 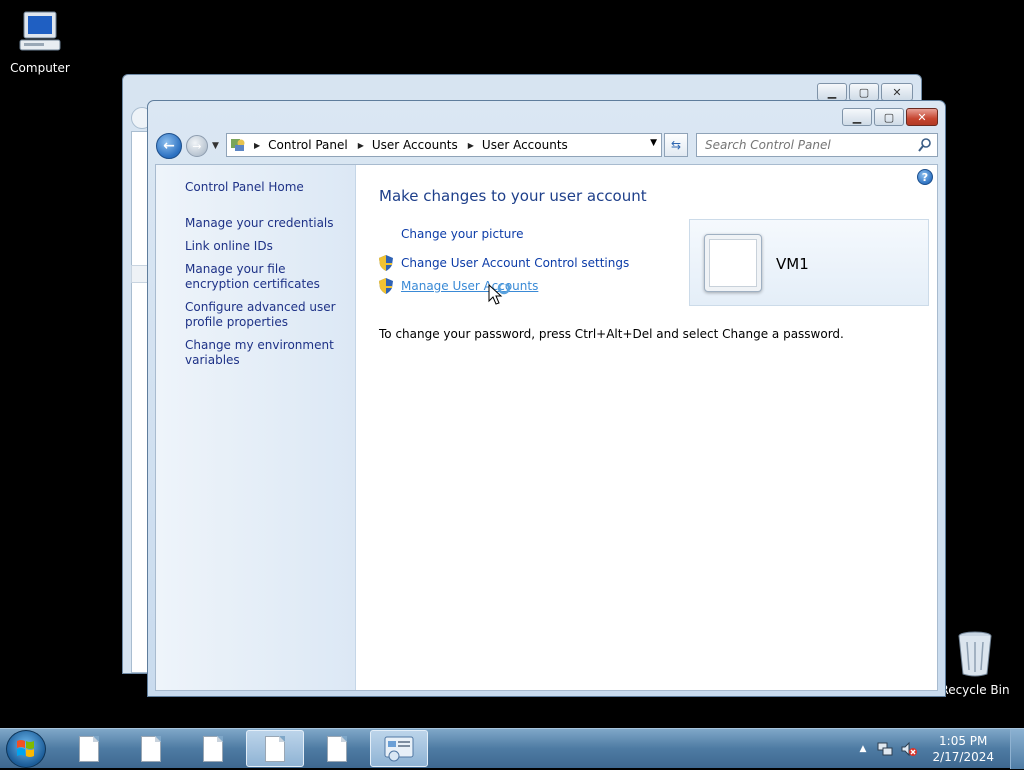 What do you see at coordinates (525, 145) in the screenshot?
I see `breadcrumb-user-accounts-current: User Accounts` at bounding box center [525, 145].